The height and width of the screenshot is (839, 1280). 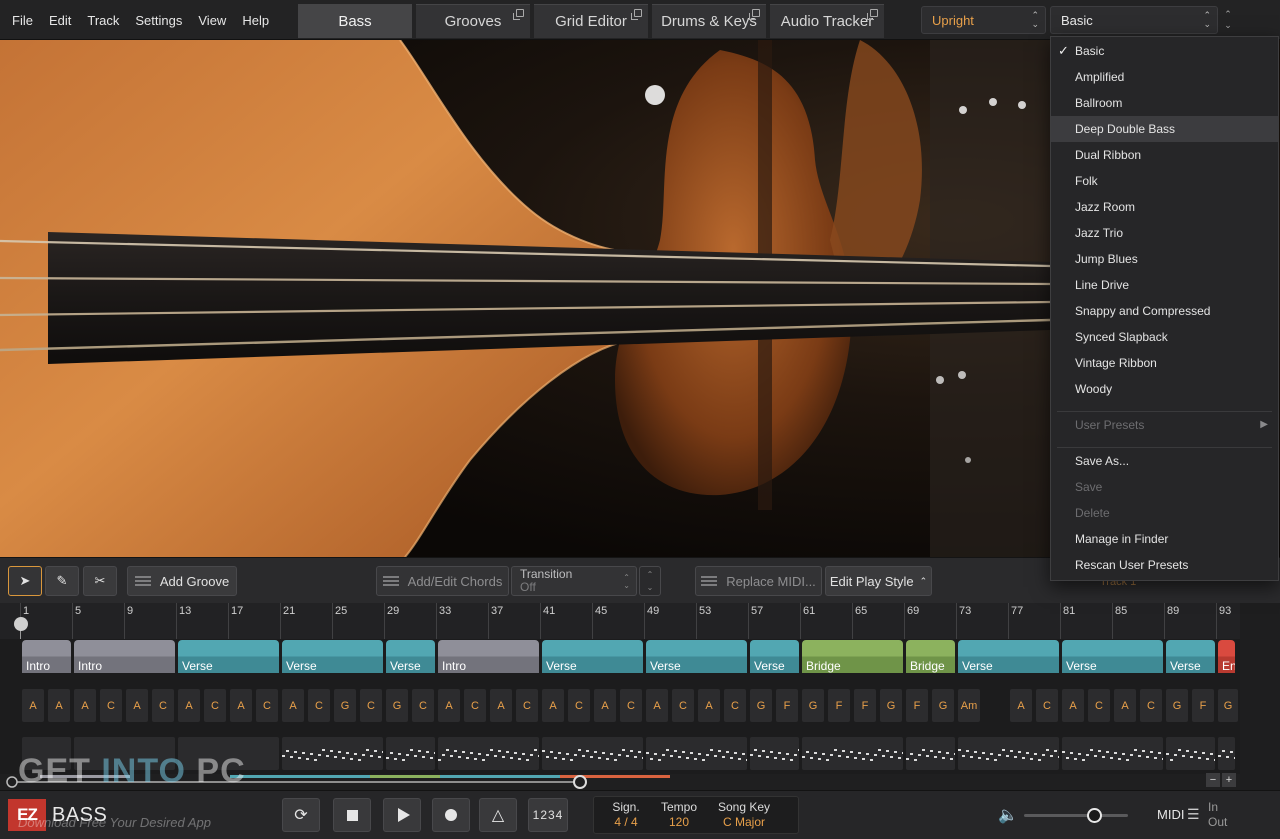 What do you see at coordinates (1226, 656) in the screenshot?
I see `song-part-ending: En` at bounding box center [1226, 656].